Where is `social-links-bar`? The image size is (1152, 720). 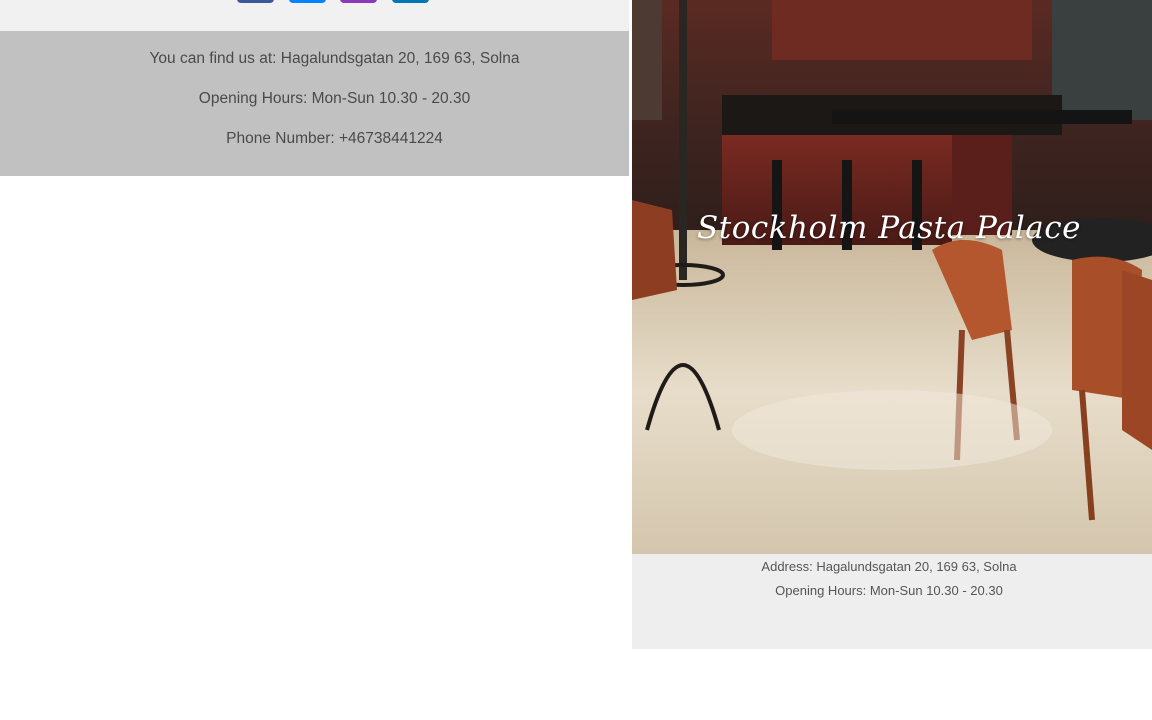 social-links-bar is located at coordinates (314, 15).